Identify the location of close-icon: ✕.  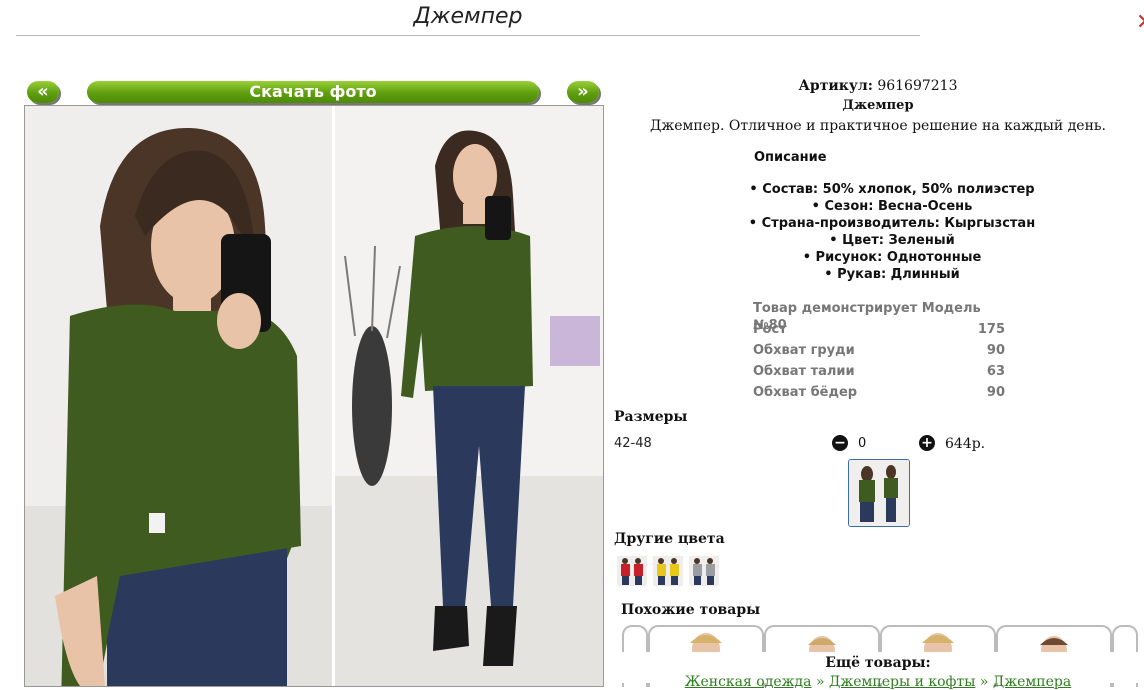
(1140, 22).